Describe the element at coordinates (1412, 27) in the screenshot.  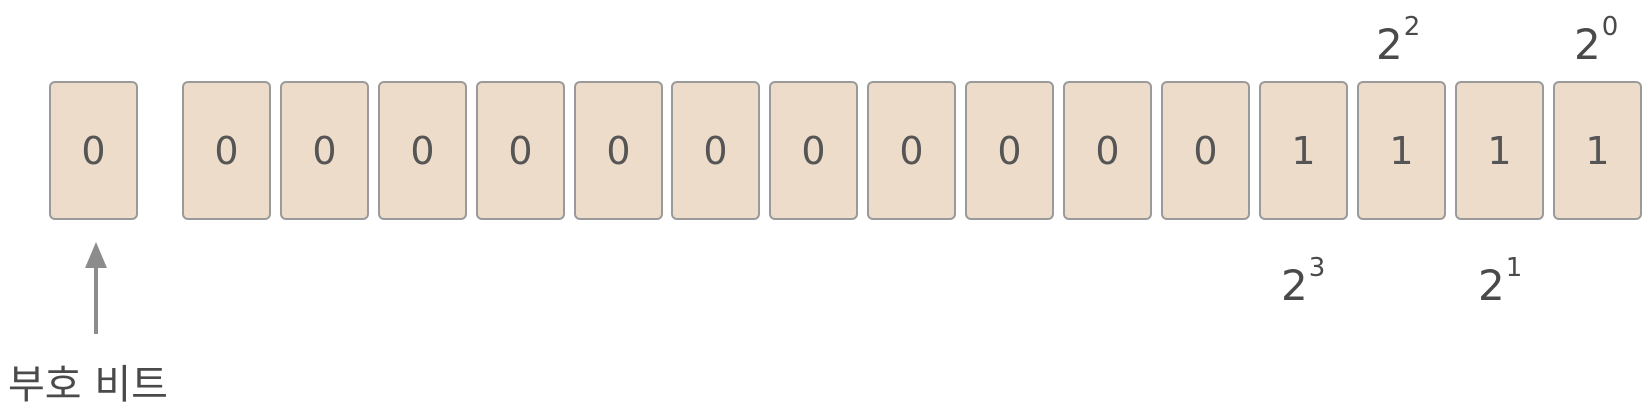
I see `power-exponent: 2` at that location.